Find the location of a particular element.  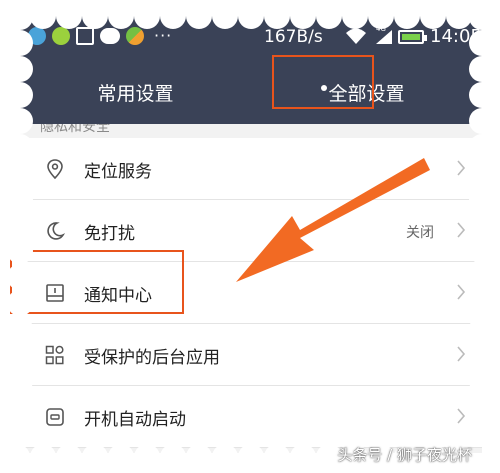

list-item-label: 免打扰 is located at coordinates (109, 234).